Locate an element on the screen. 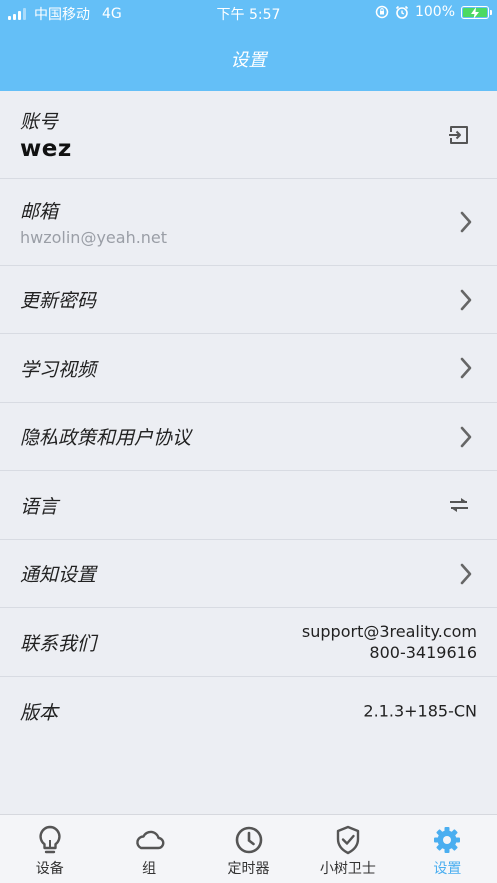 This screenshot has width=497, height=883. shield-icon is located at coordinates (348, 840).